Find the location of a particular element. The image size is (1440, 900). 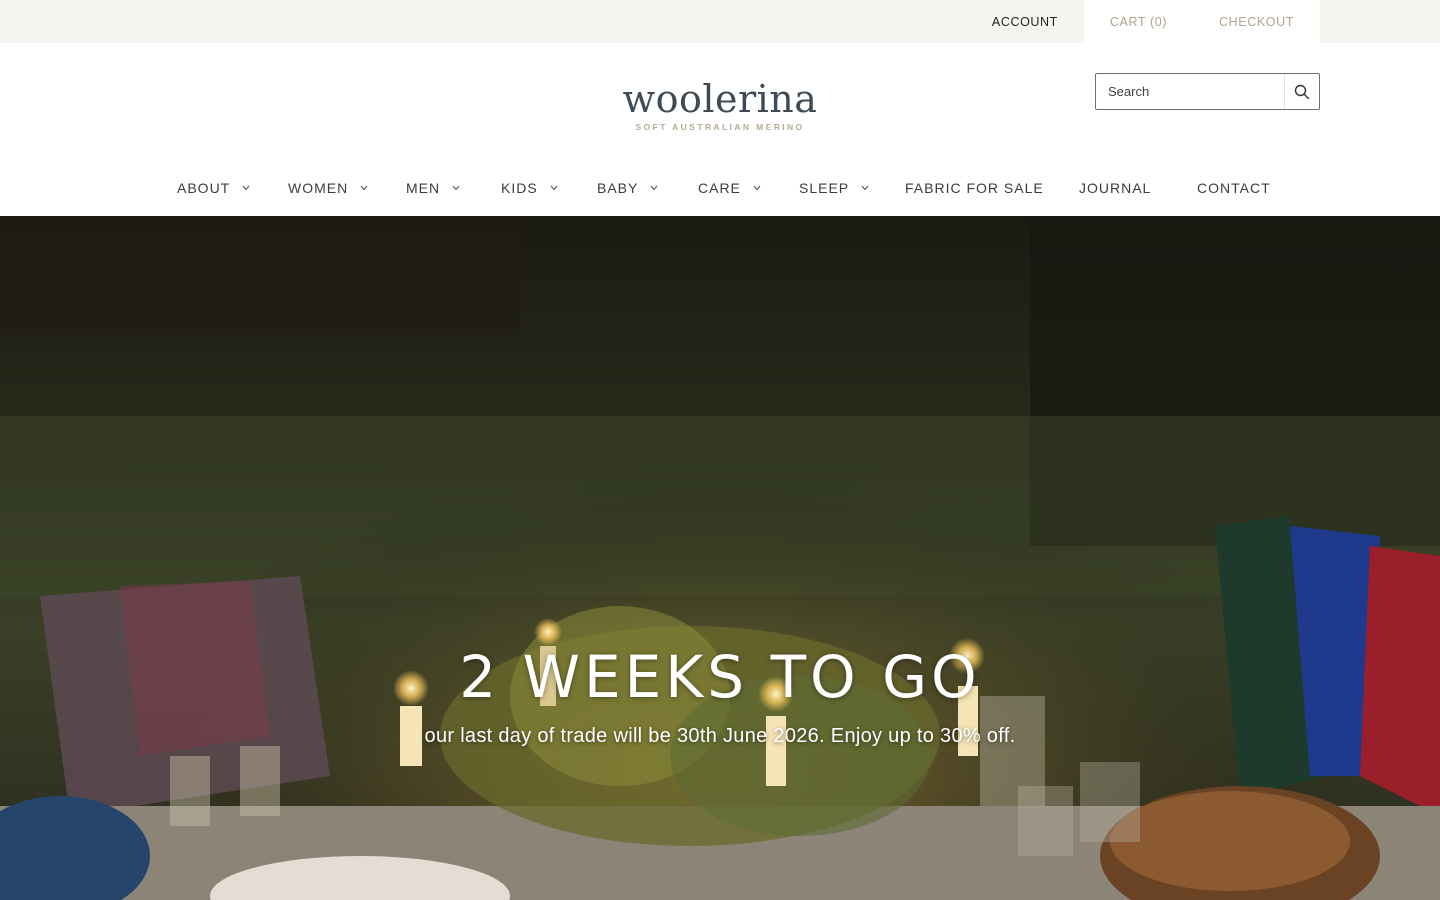

nav-item-label: SLEEP is located at coordinates (824, 188).